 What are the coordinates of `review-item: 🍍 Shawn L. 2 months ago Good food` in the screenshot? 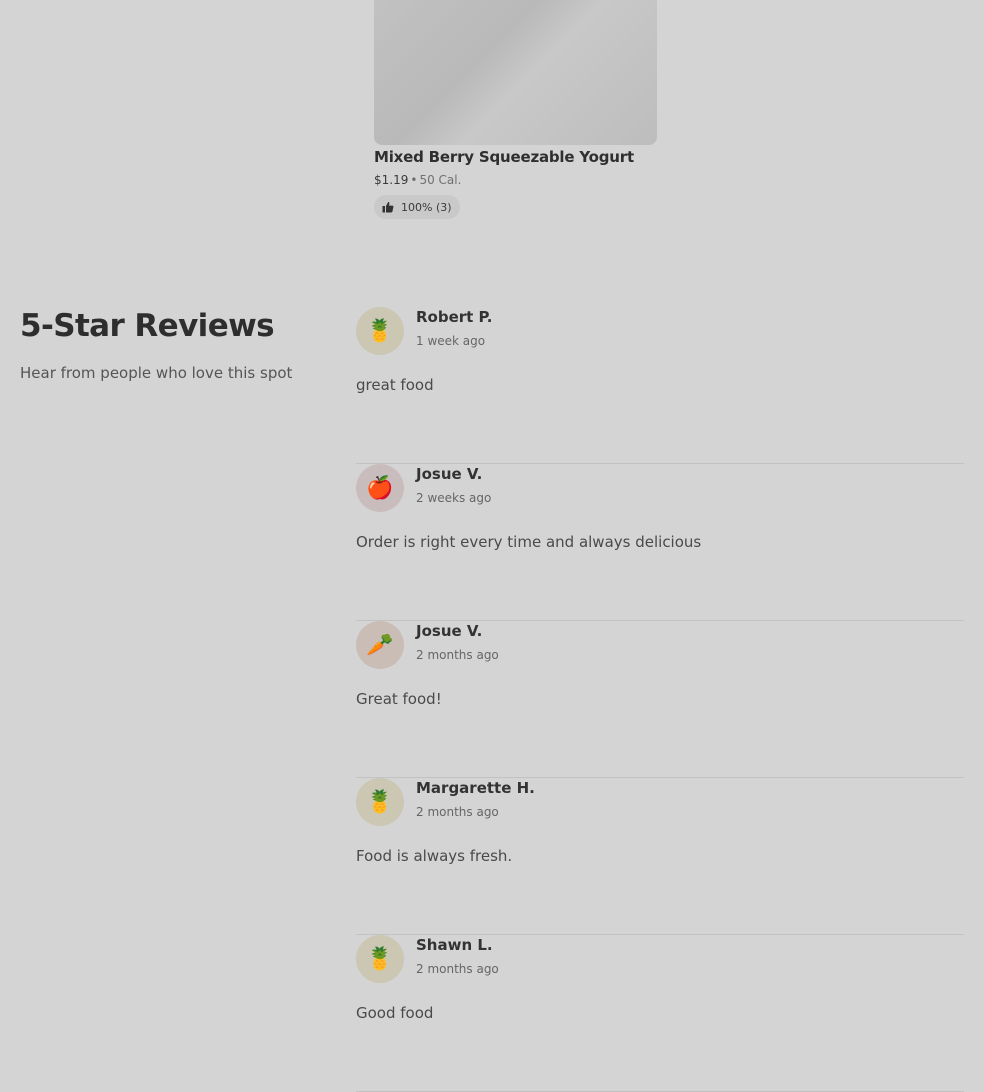 It's located at (660, 1013).